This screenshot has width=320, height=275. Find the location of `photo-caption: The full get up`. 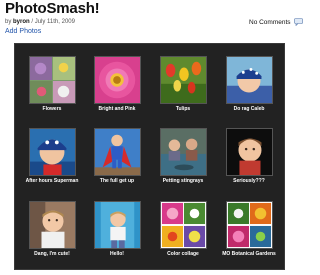

photo-caption: The full get up is located at coordinates (117, 181).